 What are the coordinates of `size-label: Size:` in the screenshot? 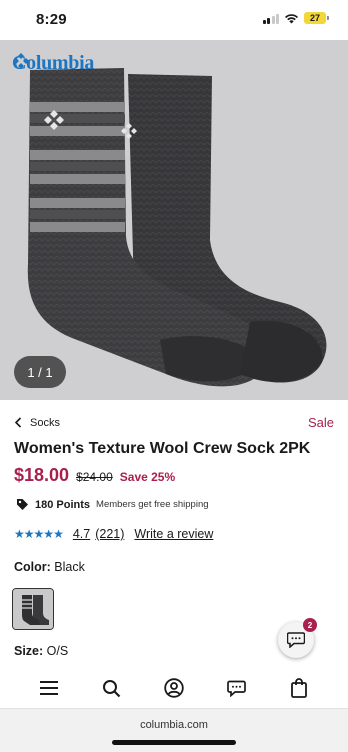 It's located at (29, 651).